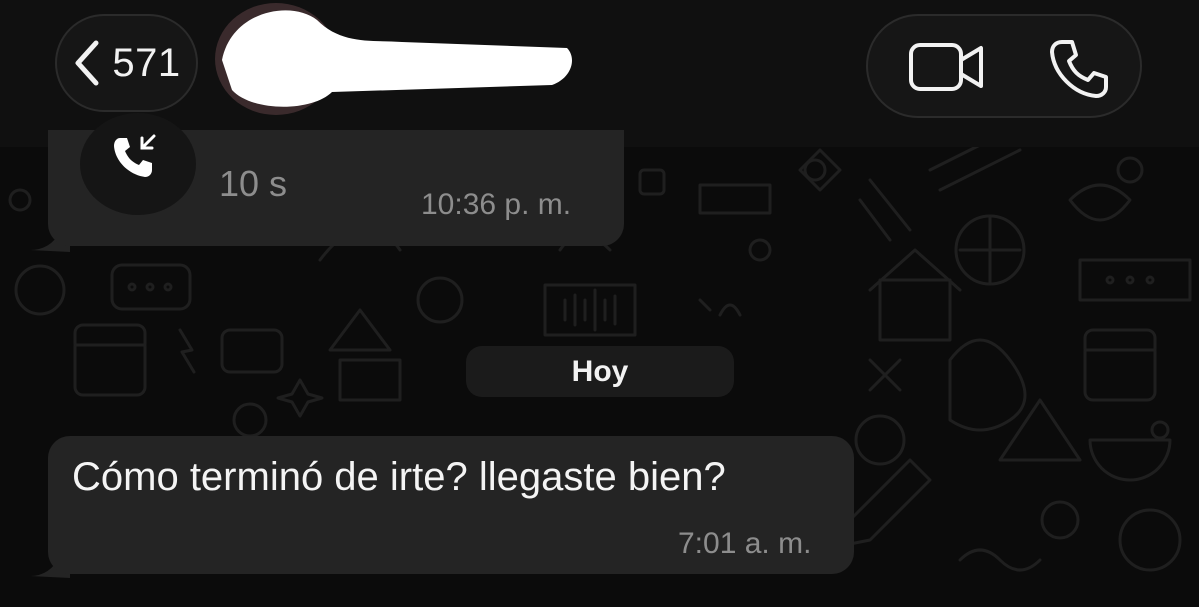 The height and width of the screenshot is (607, 1199). What do you see at coordinates (745, 543) in the screenshot?
I see `message-timestamp: 7:01 a. m.` at bounding box center [745, 543].